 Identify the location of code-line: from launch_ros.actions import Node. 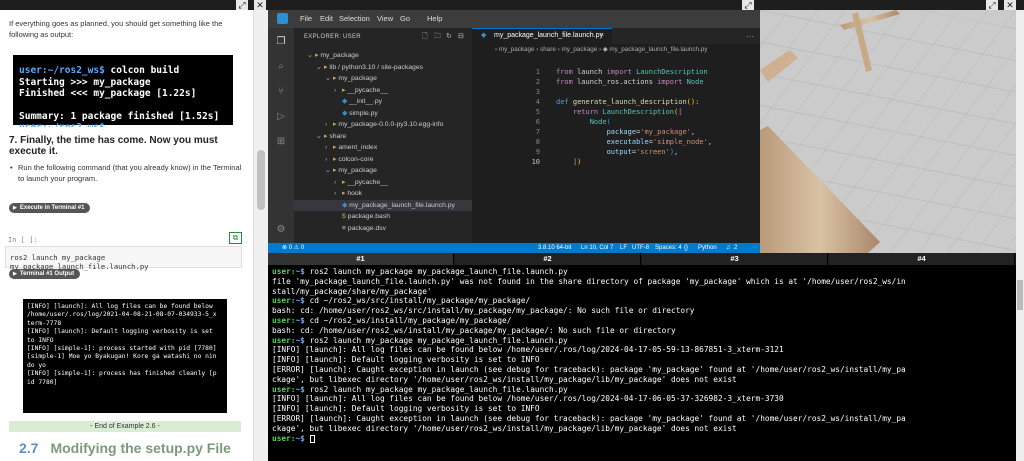
(630, 82).